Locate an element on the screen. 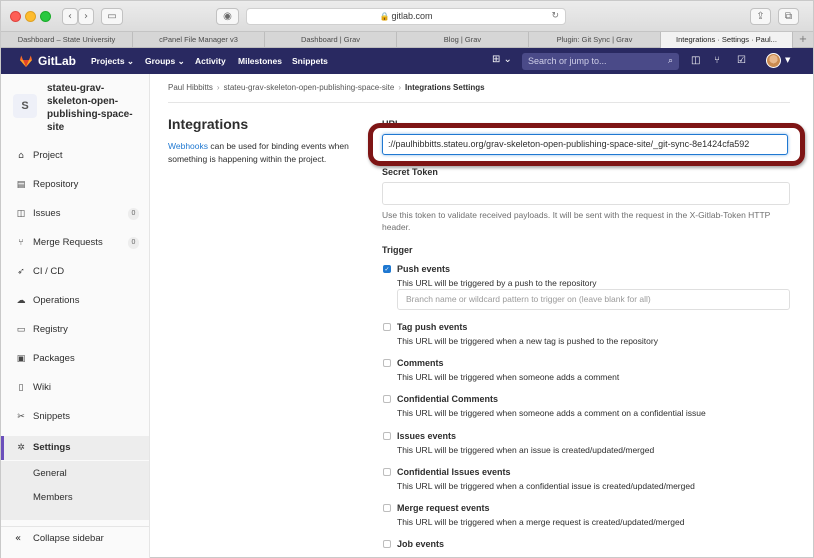  sidebar-item-wiki: ▯ Wiki is located at coordinates (75, 388).